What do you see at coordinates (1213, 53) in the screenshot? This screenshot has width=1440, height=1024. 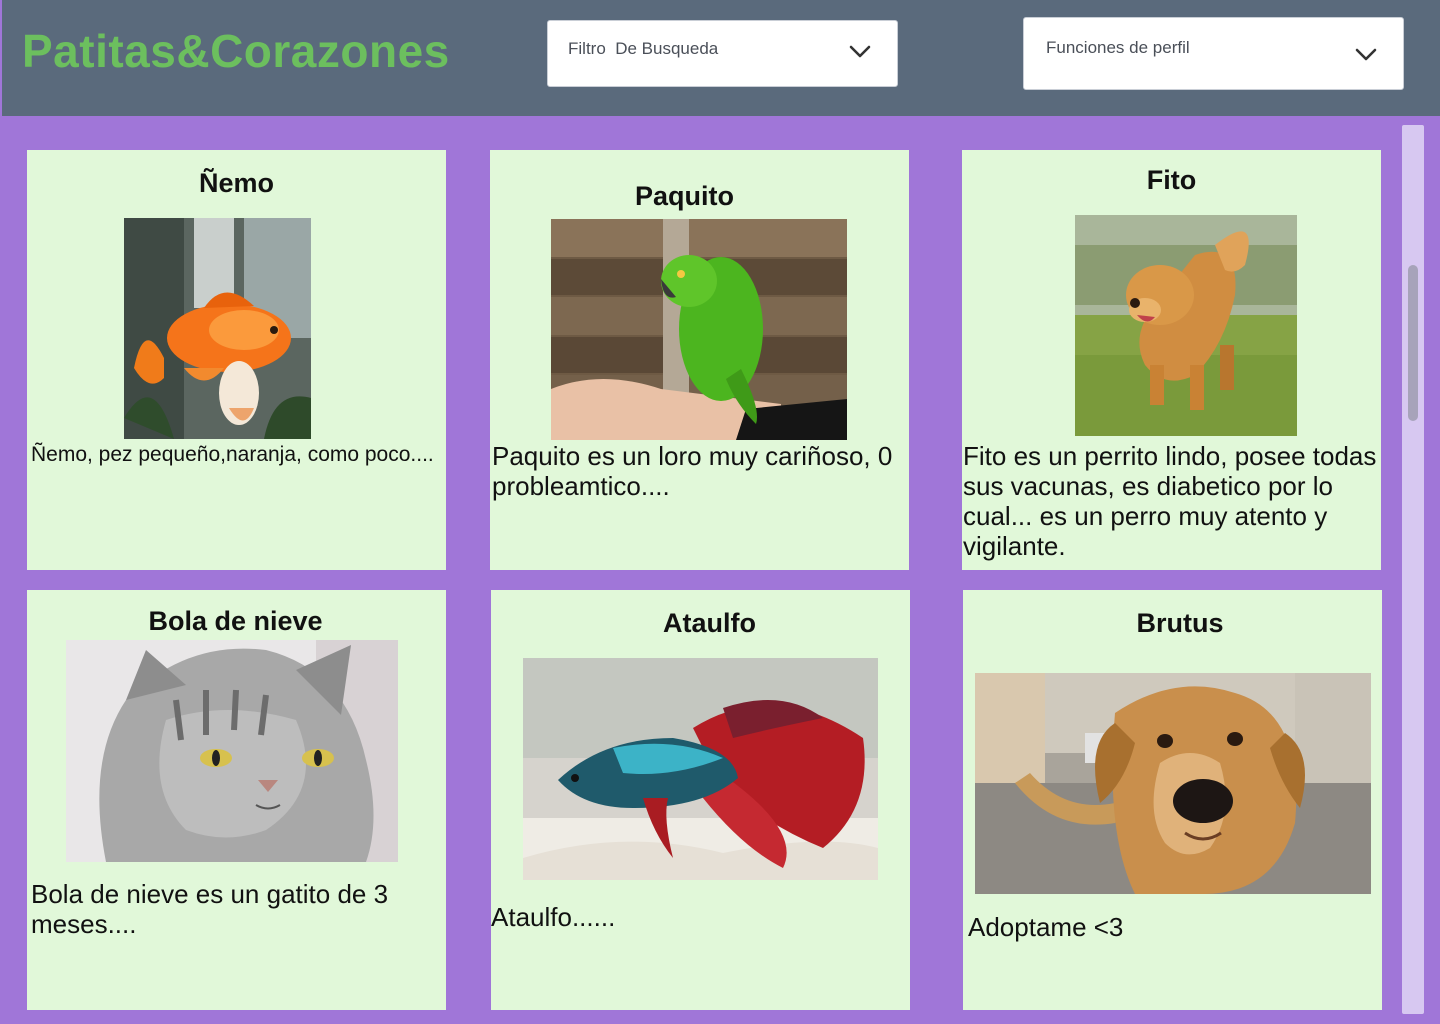 I see `profile-functions-dropdown: Funciones de perfil` at bounding box center [1213, 53].